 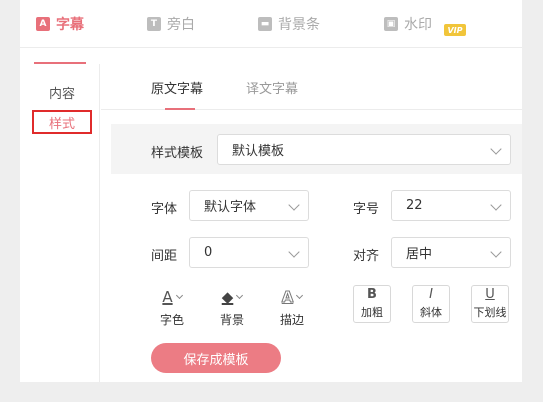 I want to click on tab-watermark-label: 水印, so click(x=418, y=25).